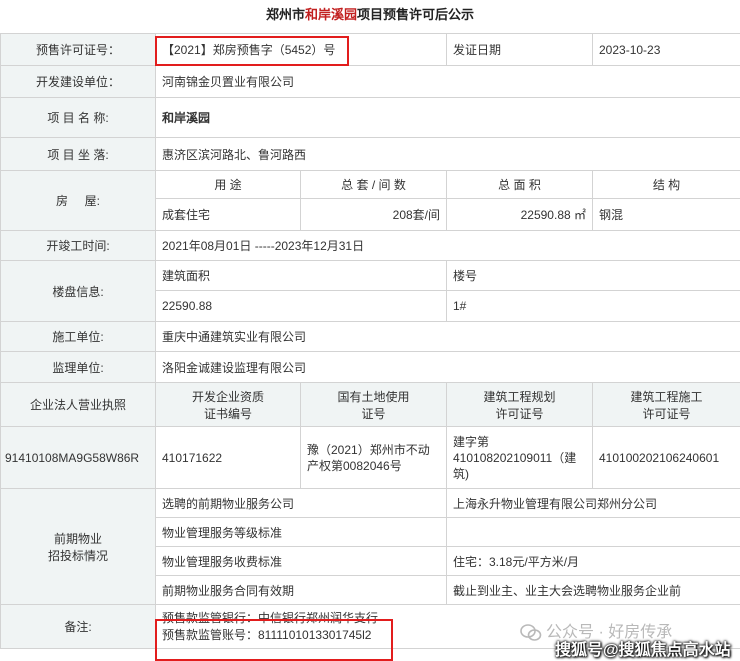 The width and height of the screenshot is (740, 661). I want to click on property-item-value: 截止到业主、业主大会选聘物业服务企业前, so click(593, 590).